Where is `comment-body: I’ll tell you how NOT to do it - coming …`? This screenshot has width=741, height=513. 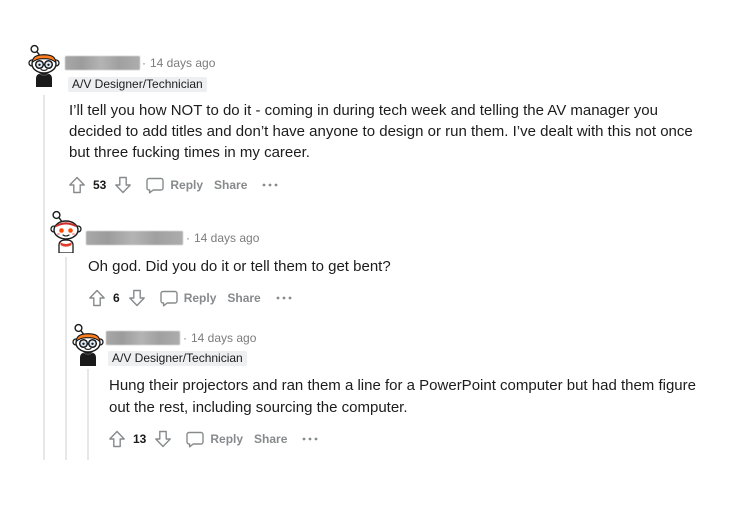 comment-body: I’ll tell you how NOT to do it - coming … is located at coordinates (381, 131).